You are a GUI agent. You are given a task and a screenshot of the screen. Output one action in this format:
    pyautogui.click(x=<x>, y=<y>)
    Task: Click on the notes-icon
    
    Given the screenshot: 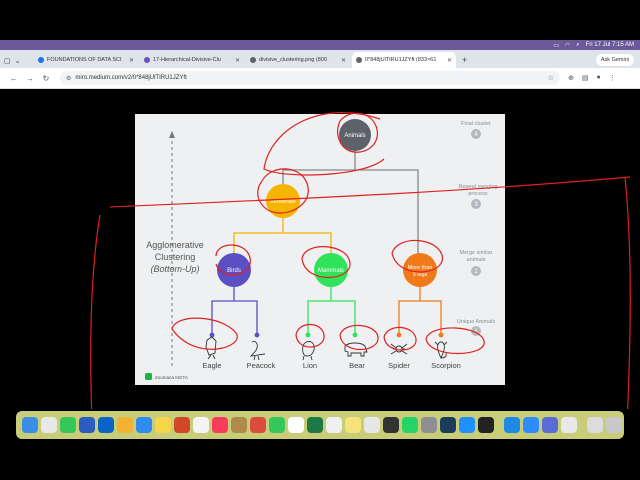 What is the action you would take?
    pyautogui.click(x=163, y=425)
    